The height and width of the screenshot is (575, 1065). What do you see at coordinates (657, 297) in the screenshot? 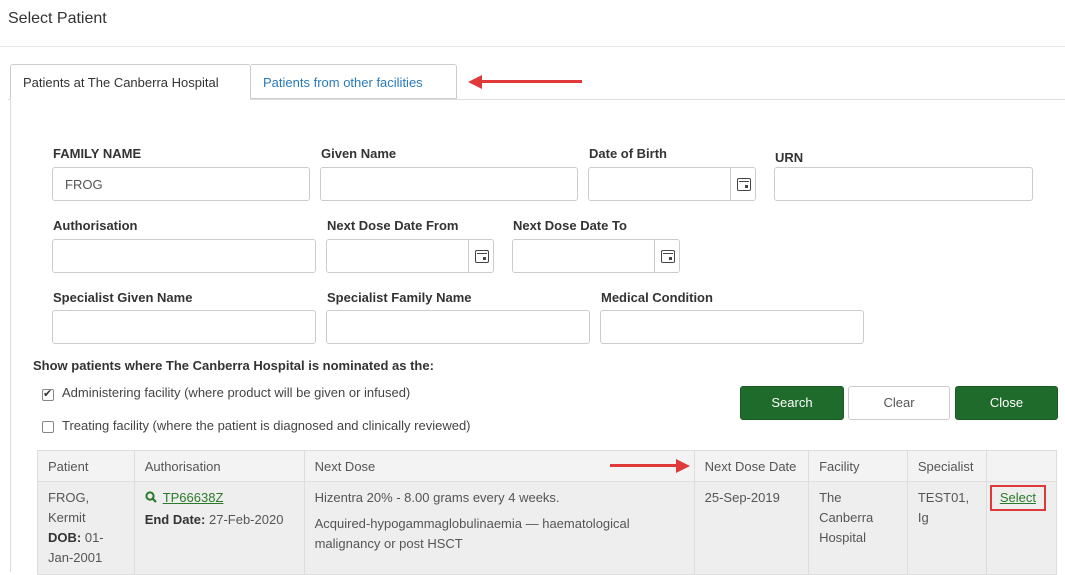
I see `medical-condition-label: Medical Condition` at bounding box center [657, 297].